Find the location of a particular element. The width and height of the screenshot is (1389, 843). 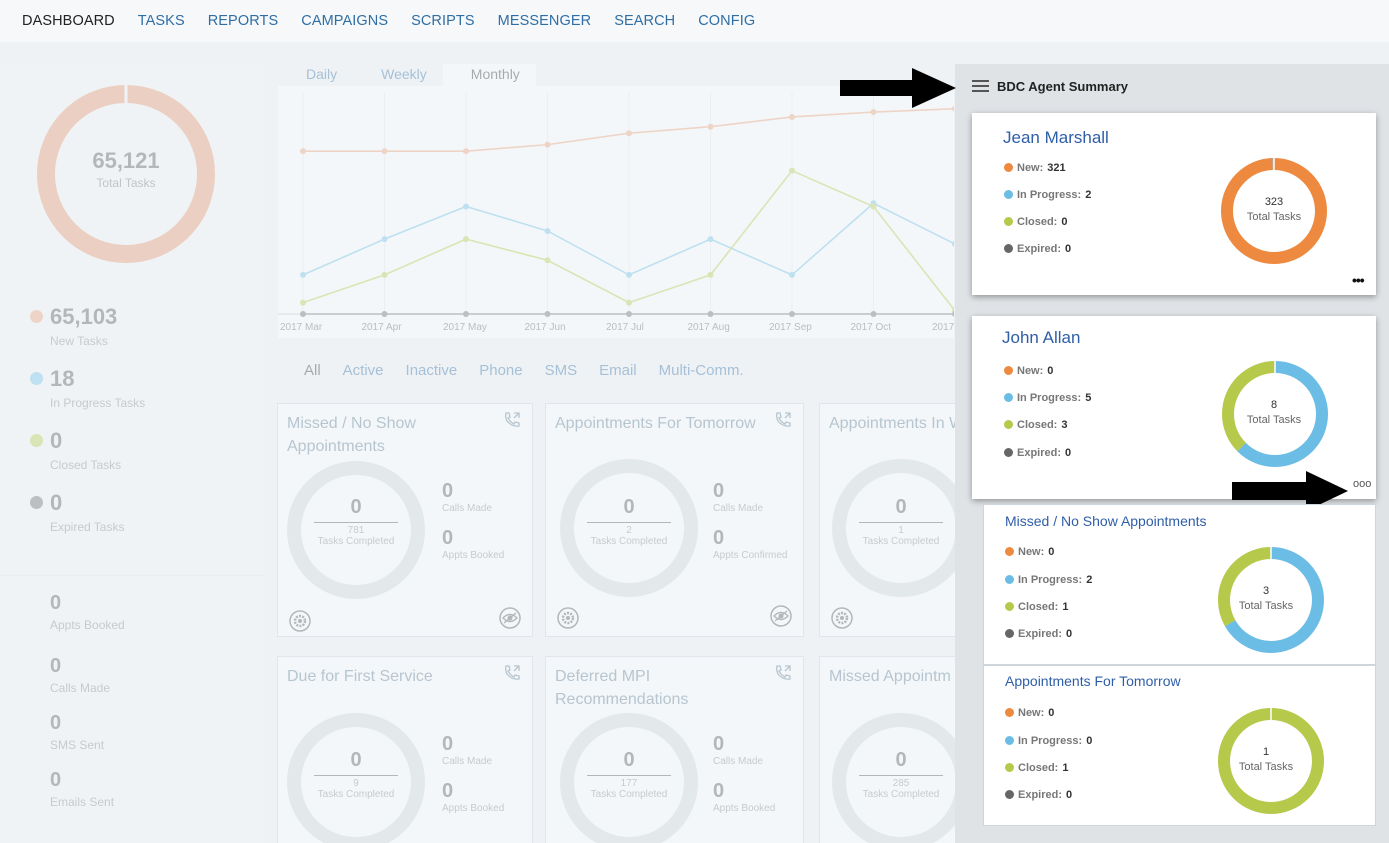

card-title: Appointments For Tomorrow is located at coordinates (655, 423).